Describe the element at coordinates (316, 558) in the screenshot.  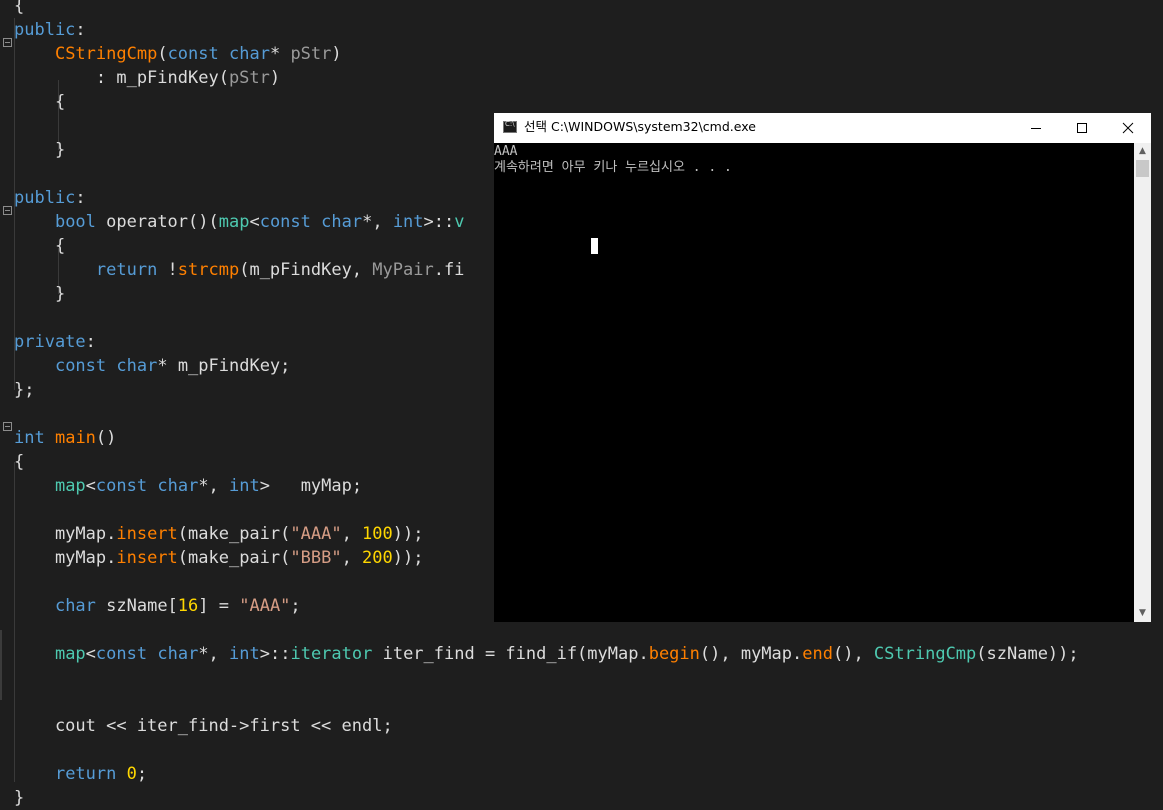
I see `code-token: "BBB"` at that location.